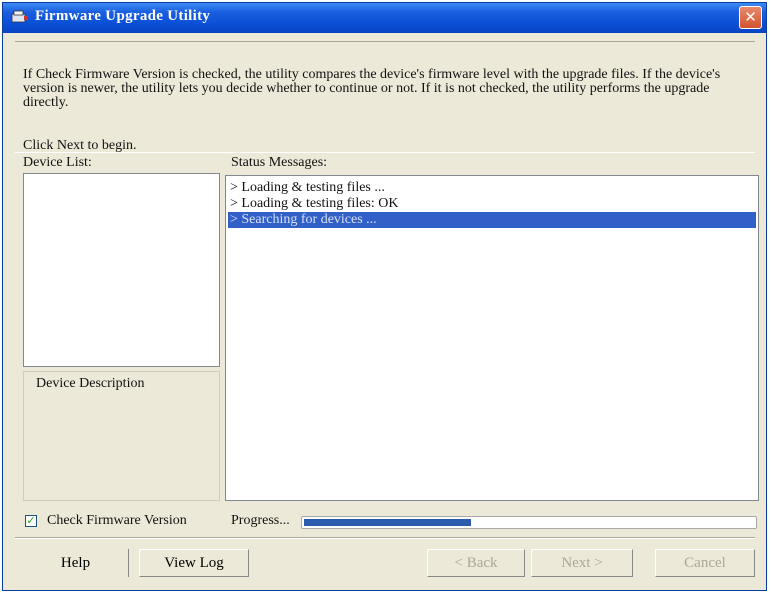 Image resolution: width=771 pixels, height=595 pixels. What do you see at coordinates (582, 563) in the screenshot?
I see `next-button: Next >` at bounding box center [582, 563].